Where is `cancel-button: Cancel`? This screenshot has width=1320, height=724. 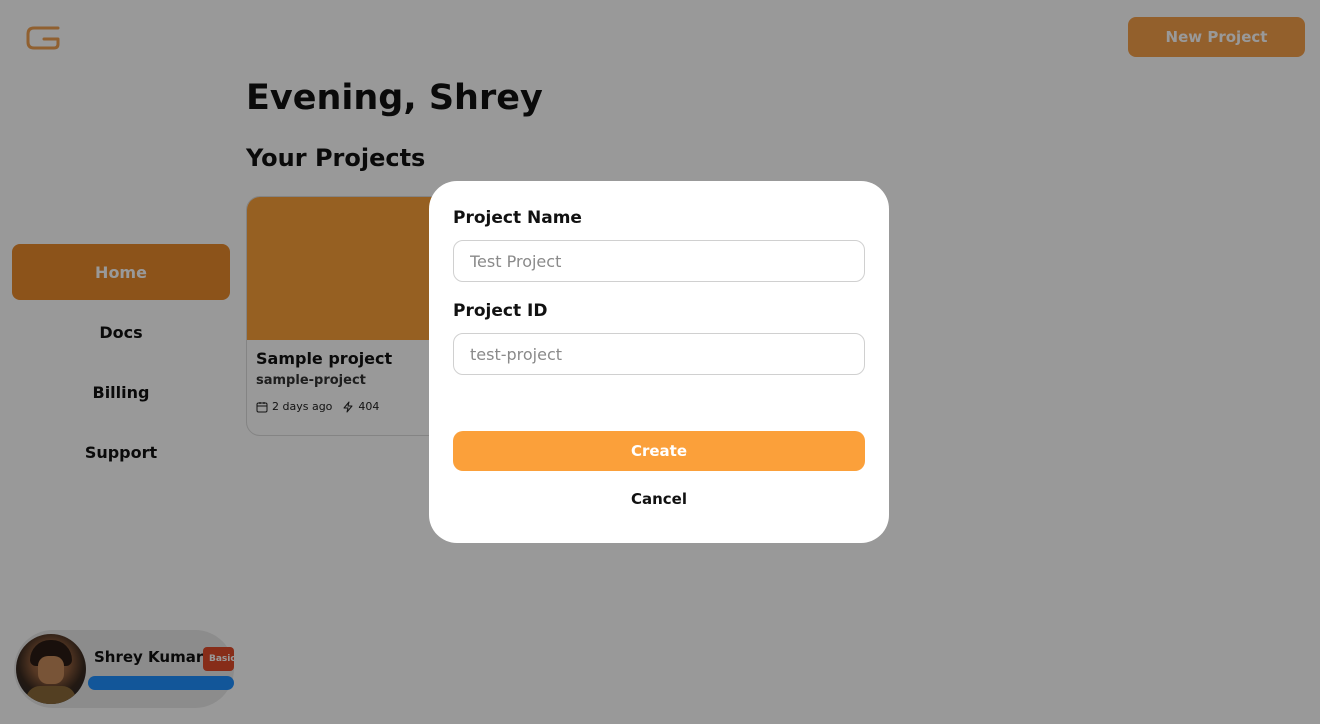 cancel-button: Cancel is located at coordinates (659, 499).